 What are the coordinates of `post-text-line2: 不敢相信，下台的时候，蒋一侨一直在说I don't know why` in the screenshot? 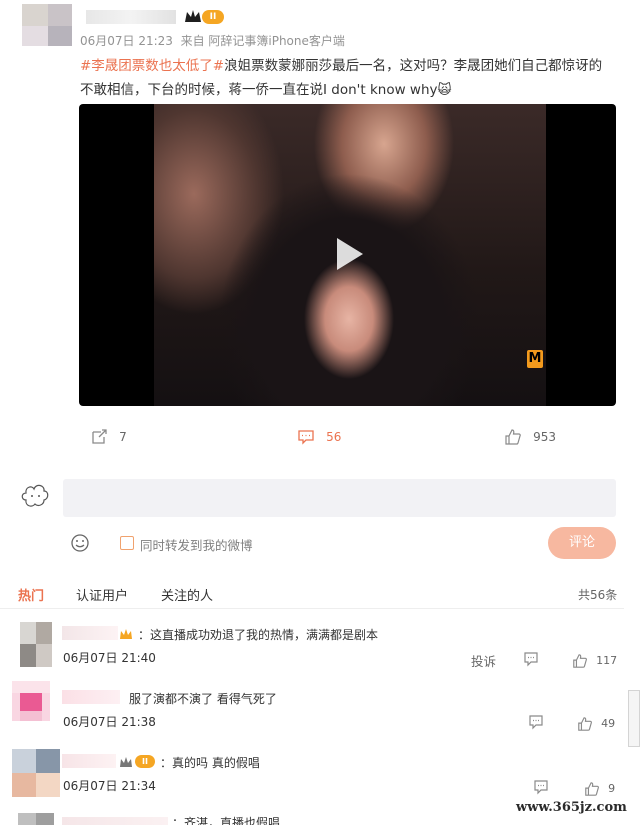 It's located at (259, 90).